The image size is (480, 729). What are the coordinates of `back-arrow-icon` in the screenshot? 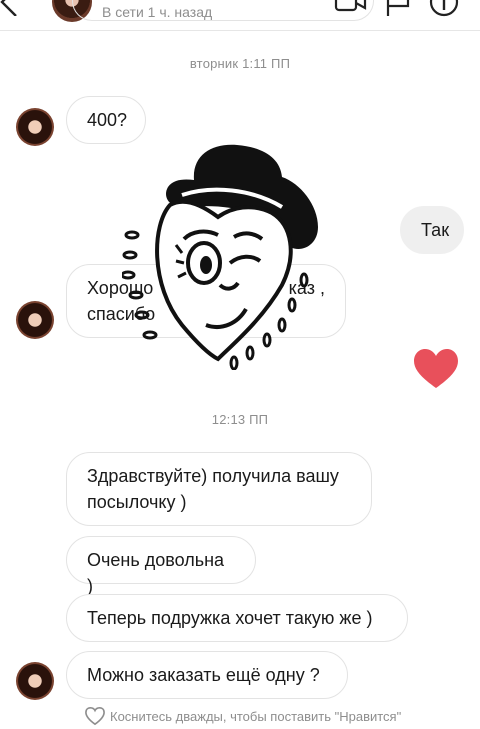 It's located at (13, 8).